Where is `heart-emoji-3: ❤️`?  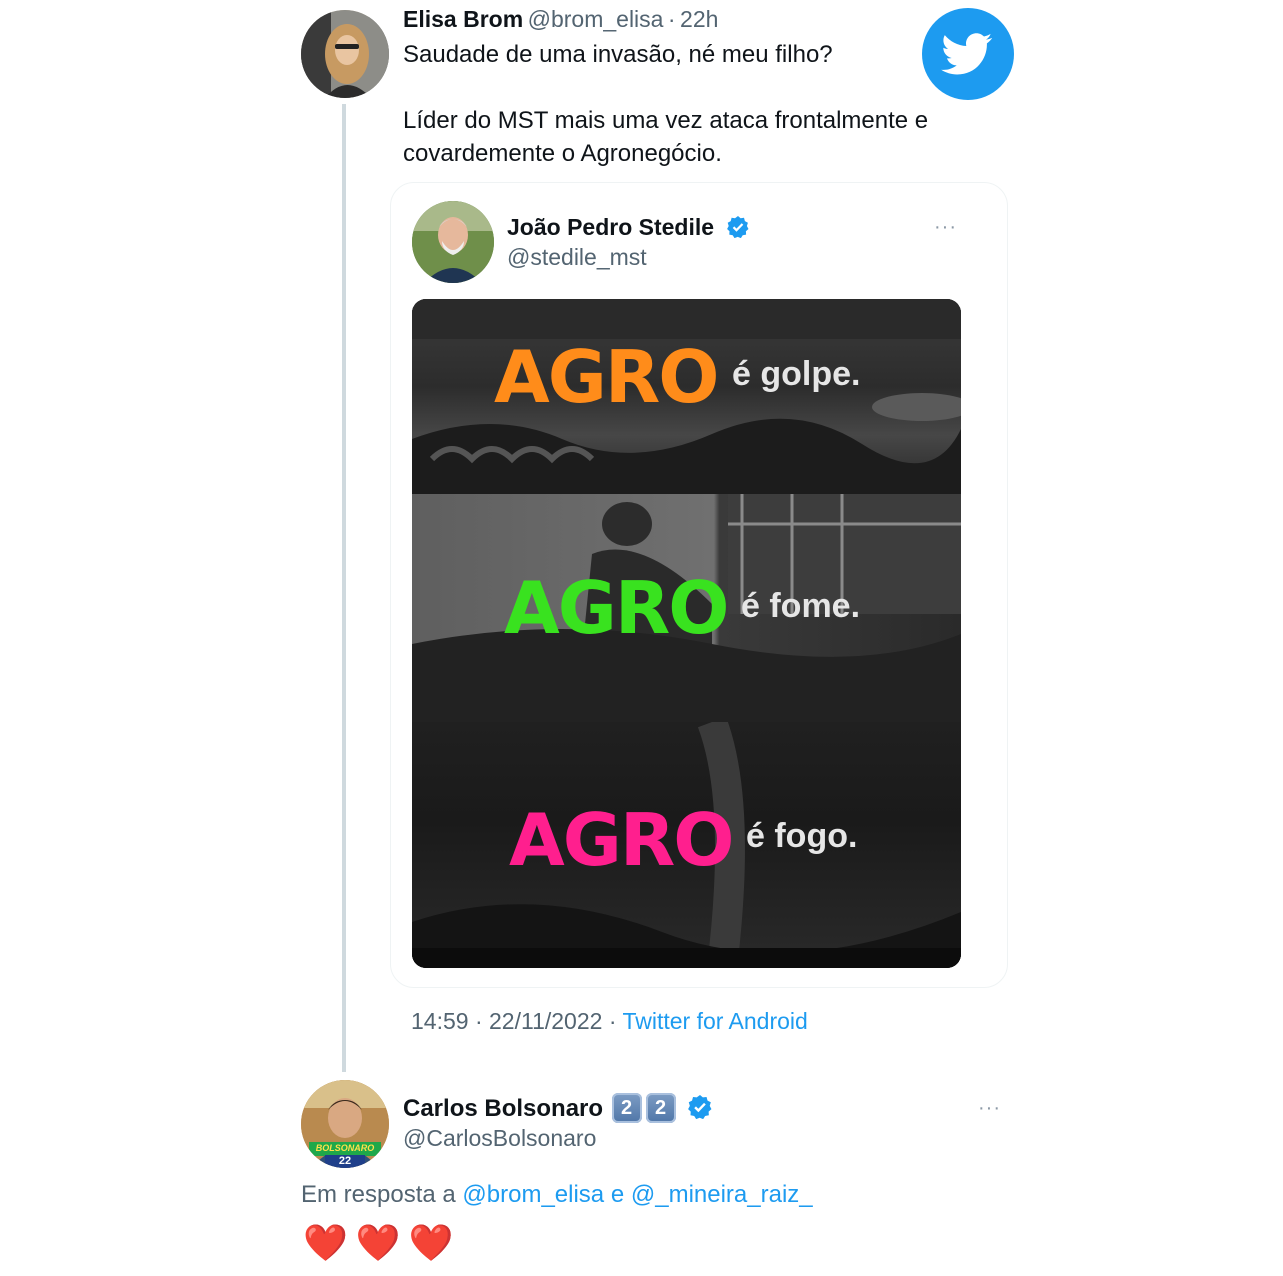 heart-emoji-3: ❤️ is located at coordinates (431, 1242).